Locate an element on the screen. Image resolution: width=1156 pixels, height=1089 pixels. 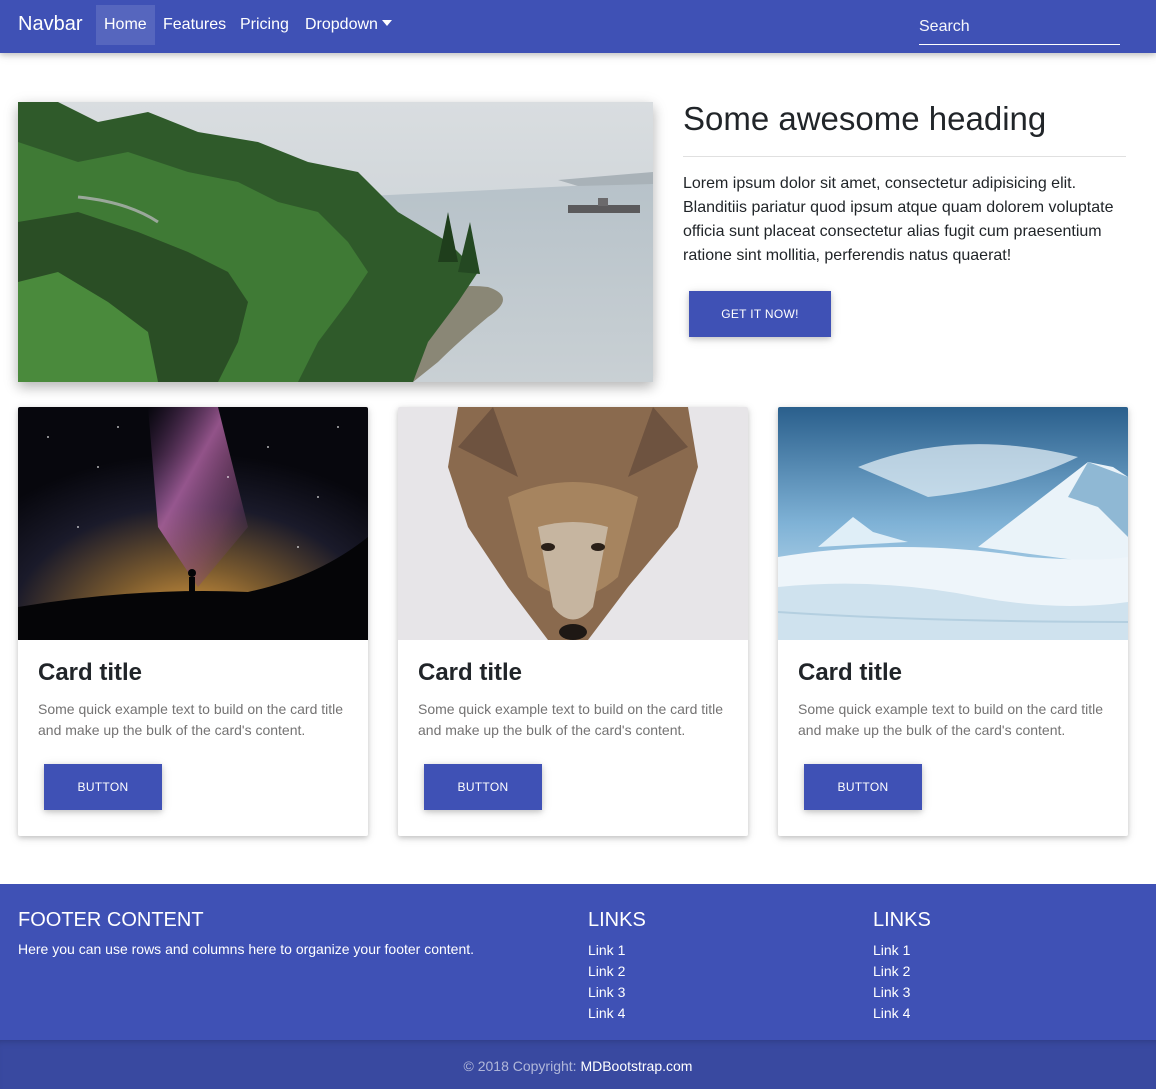
milky-way-image is located at coordinates (193, 523).